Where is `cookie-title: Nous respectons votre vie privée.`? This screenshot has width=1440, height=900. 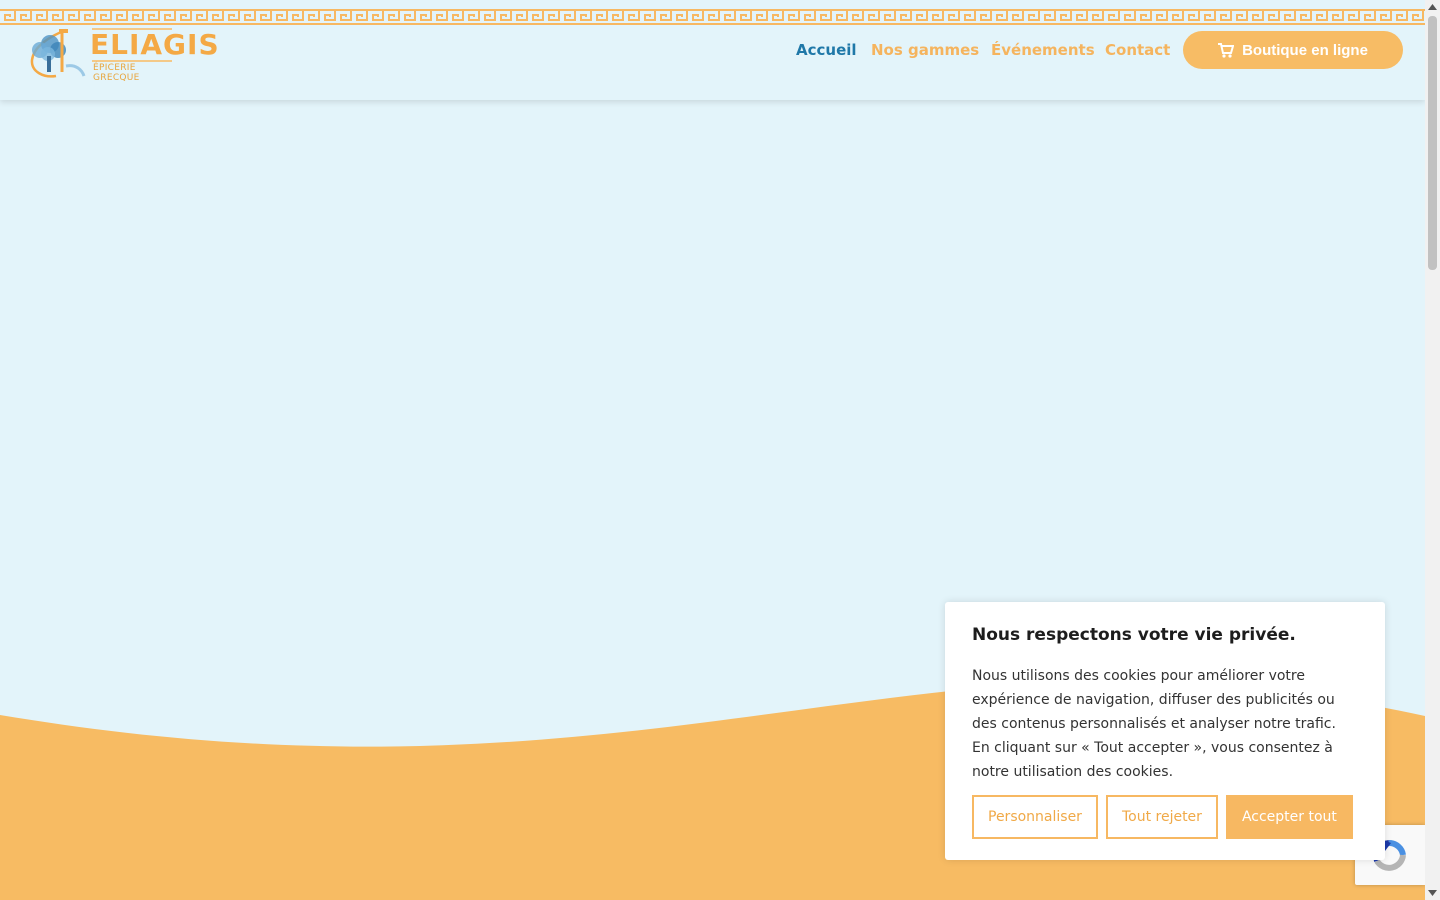
cookie-title: Nous respectons votre vie privée. is located at coordinates (1134, 635).